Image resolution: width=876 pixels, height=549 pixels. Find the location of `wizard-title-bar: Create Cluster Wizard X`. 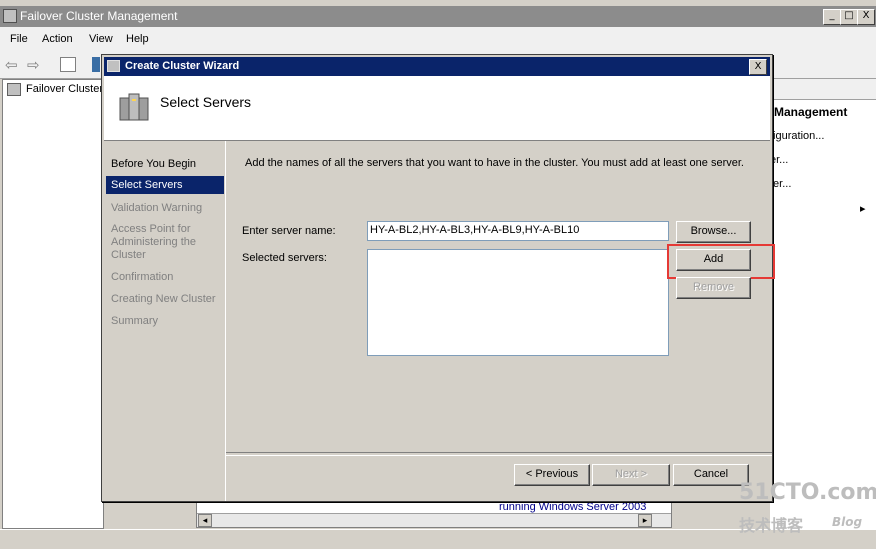

wizard-title-bar: Create Cluster Wizard X is located at coordinates (437, 66).